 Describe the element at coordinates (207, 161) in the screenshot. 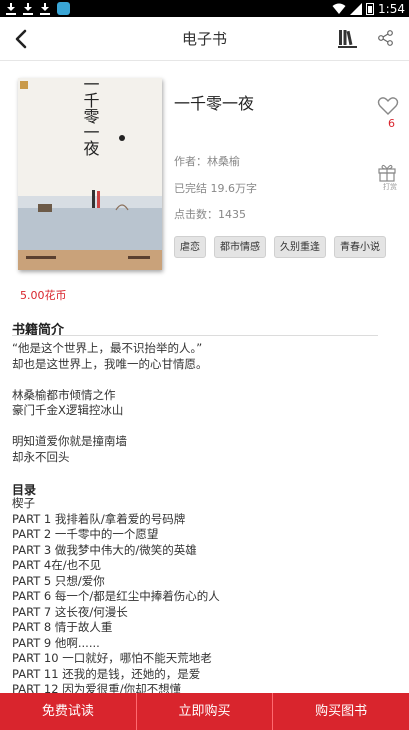

I see `book-author: 作者：林桑榆` at that location.